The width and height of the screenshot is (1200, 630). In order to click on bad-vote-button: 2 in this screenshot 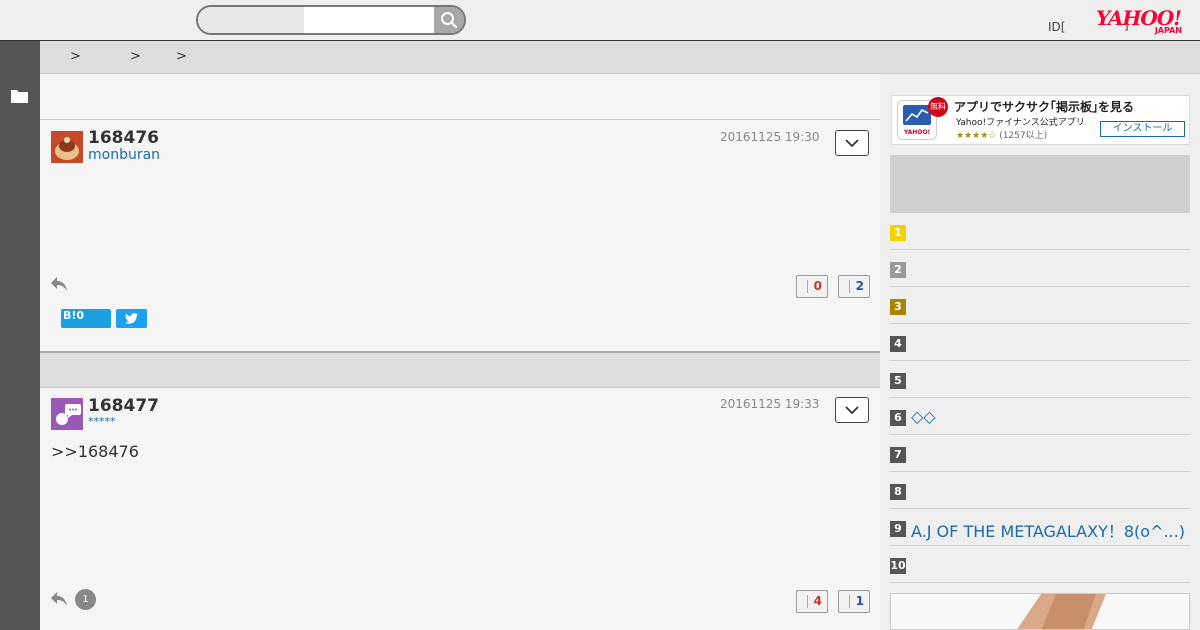, I will do `click(854, 286)`.